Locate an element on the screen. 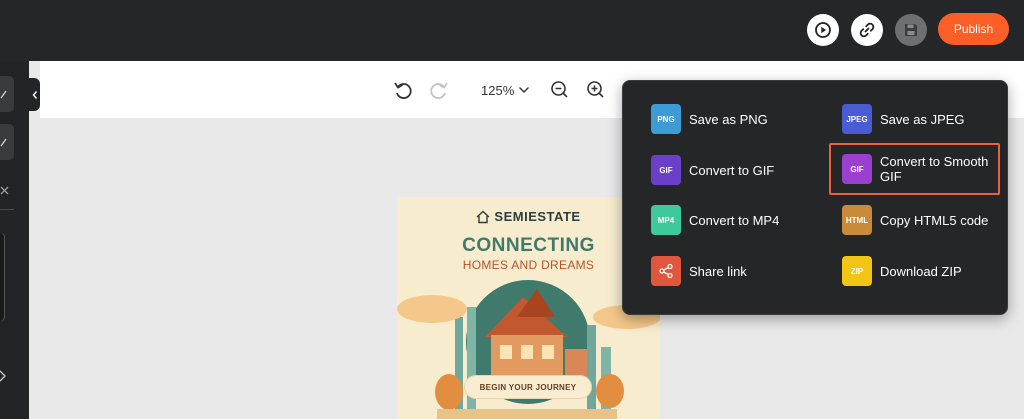 The width and height of the screenshot is (1024, 419). zip-icon: ZIP is located at coordinates (857, 271).